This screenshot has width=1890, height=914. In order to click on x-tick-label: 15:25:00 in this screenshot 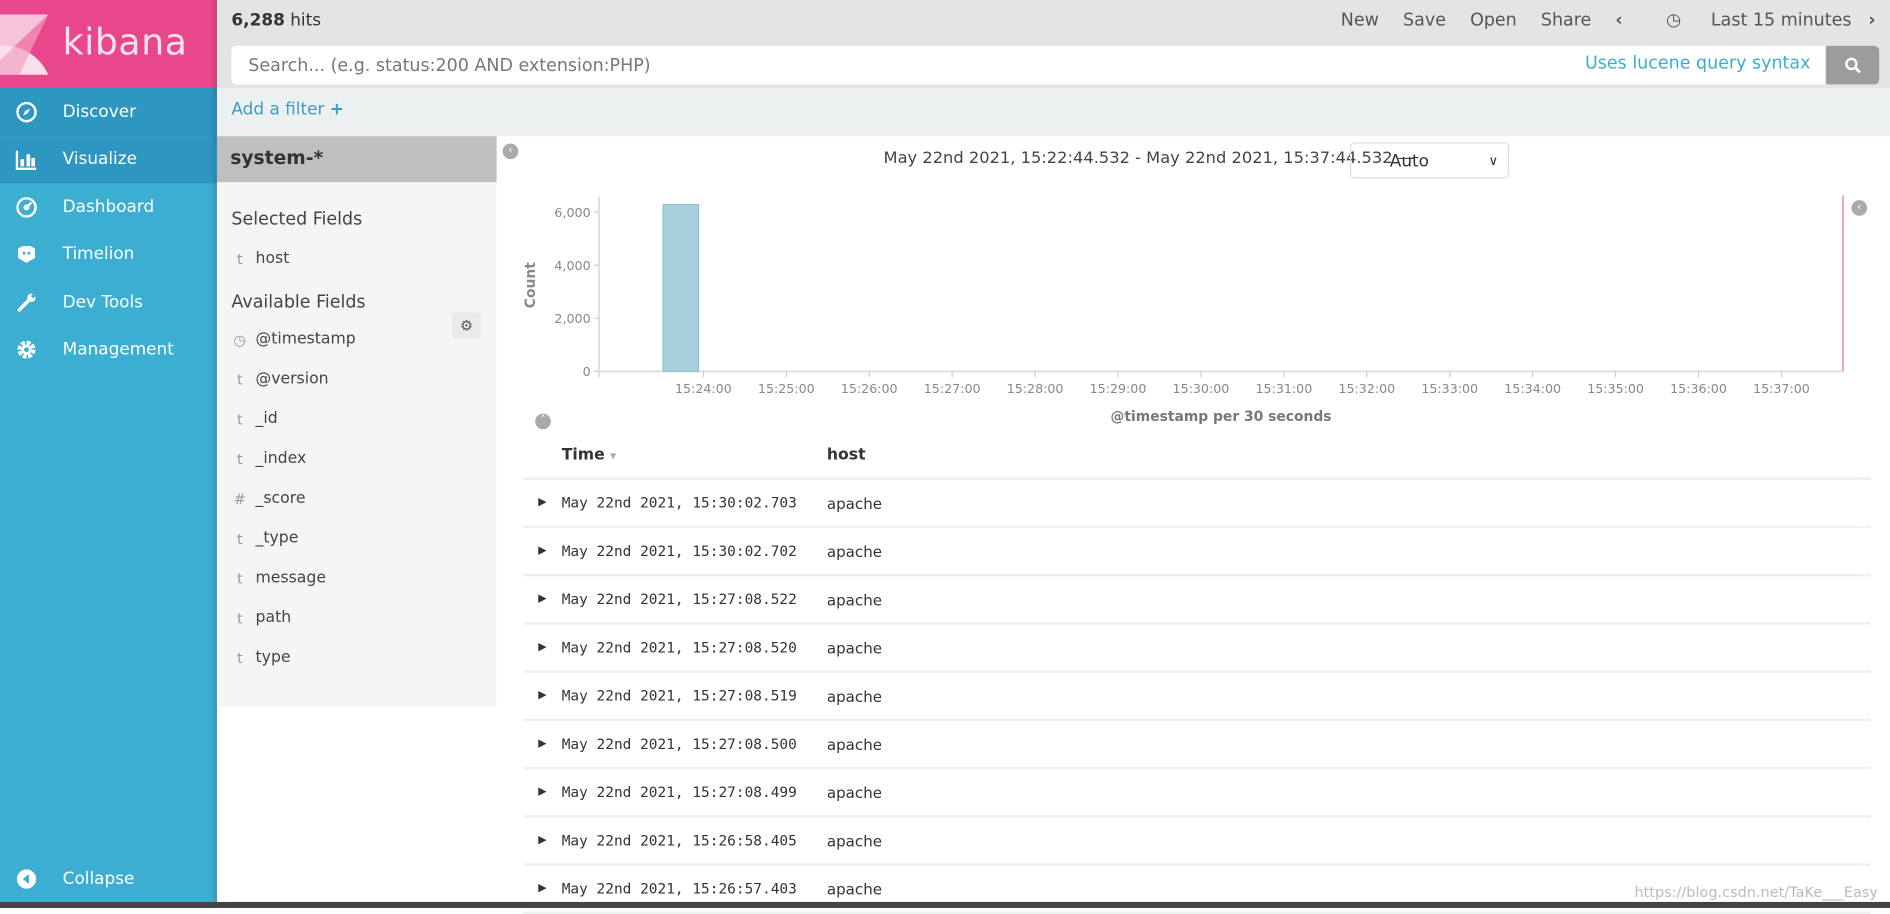, I will do `click(786, 388)`.